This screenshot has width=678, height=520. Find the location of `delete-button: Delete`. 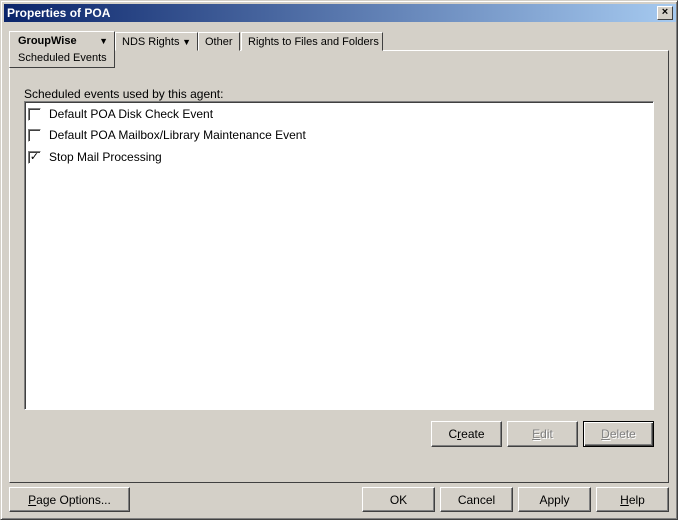

delete-button: Delete is located at coordinates (618, 434).